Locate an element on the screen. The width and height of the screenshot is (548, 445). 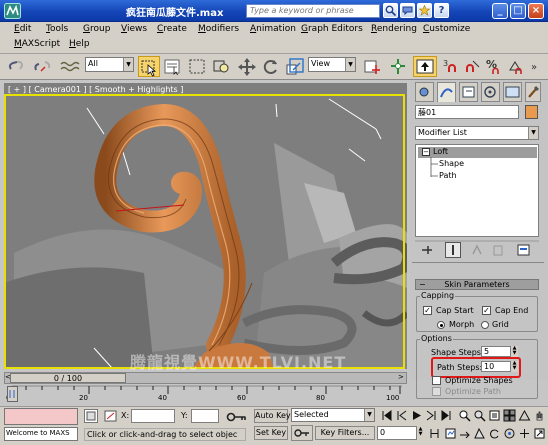
remove-modifier-icon is located at coordinates (498, 250).